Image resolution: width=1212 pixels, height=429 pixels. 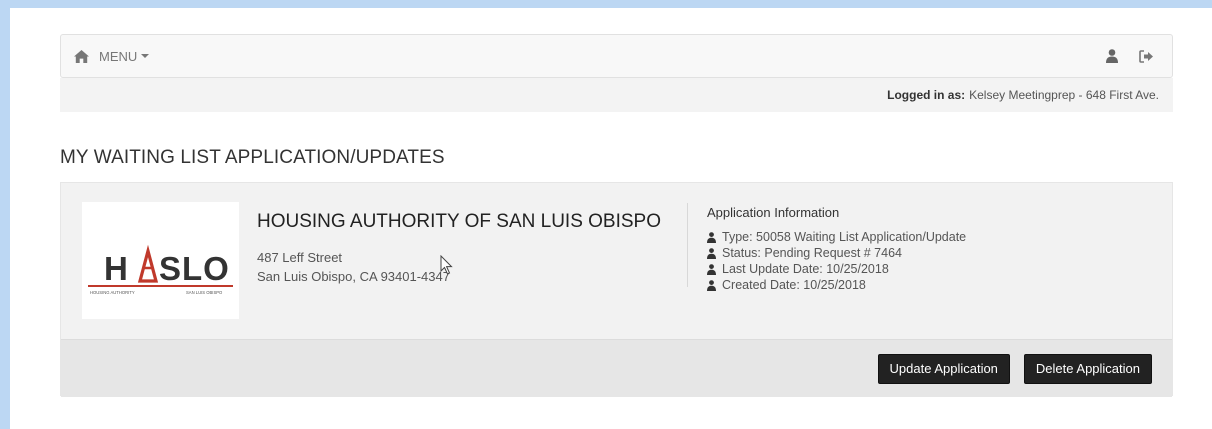 I want to click on mouse-cursor-icon, so click(x=446, y=265).